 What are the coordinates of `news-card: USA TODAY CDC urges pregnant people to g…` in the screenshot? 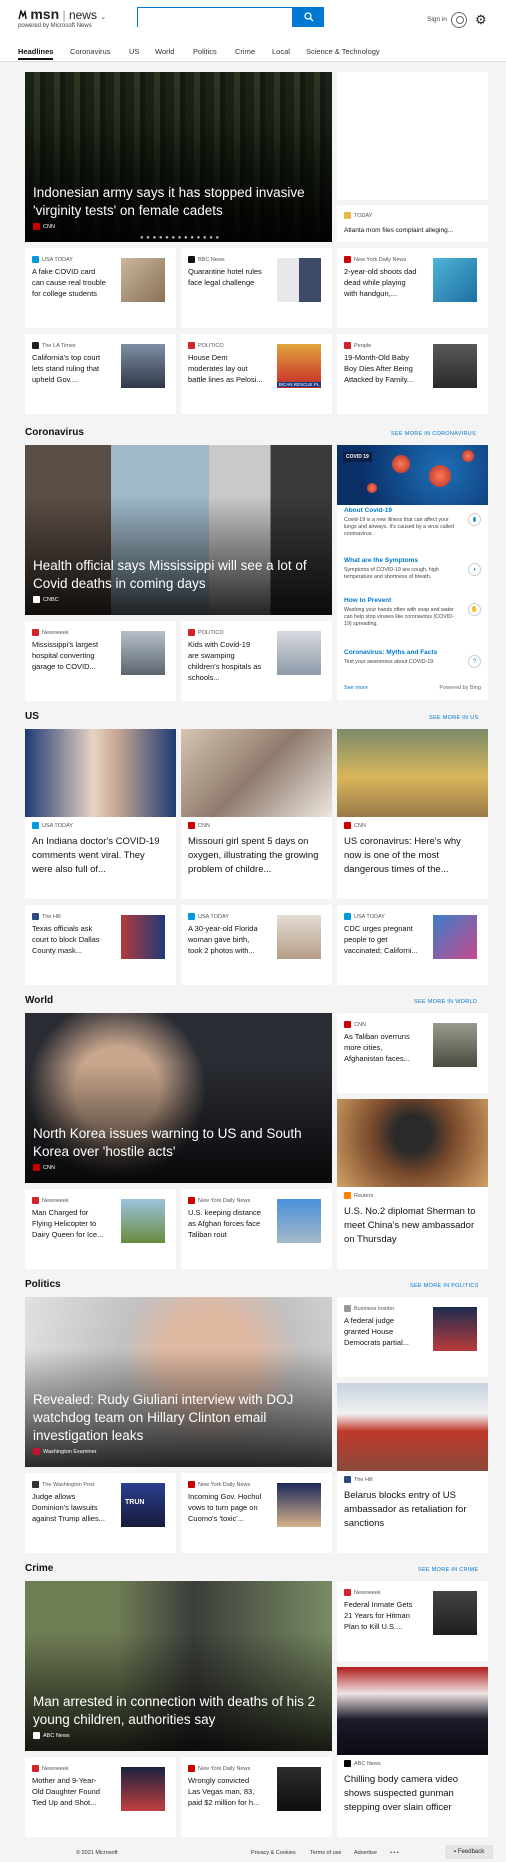 It's located at (412, 945).